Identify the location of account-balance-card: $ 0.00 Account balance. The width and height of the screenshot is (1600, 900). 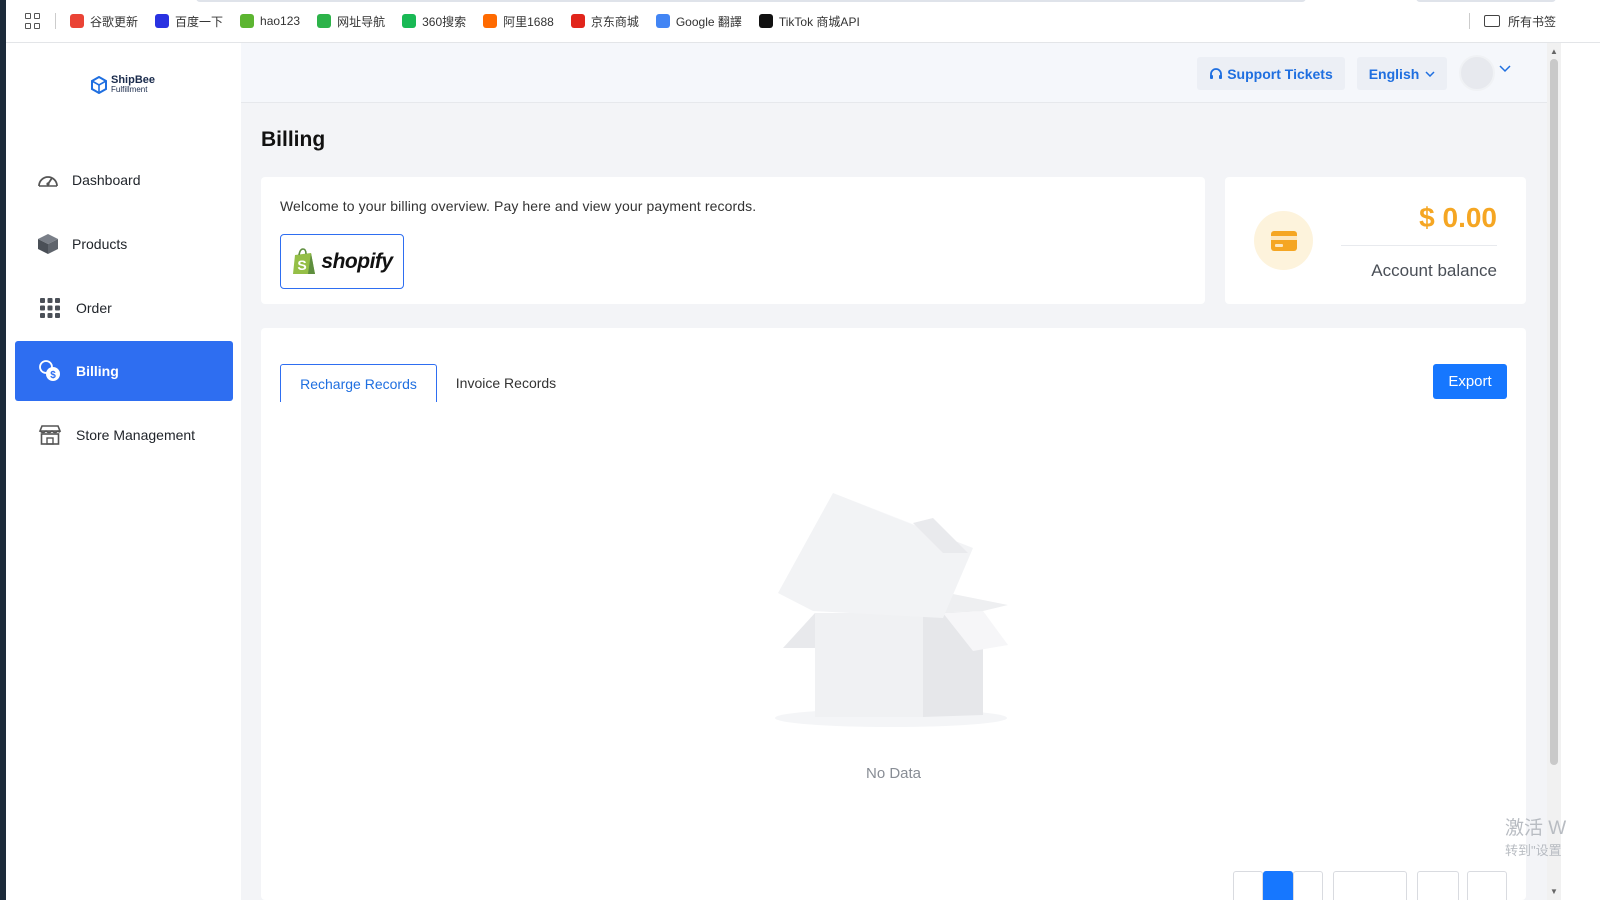
(1375, 240).